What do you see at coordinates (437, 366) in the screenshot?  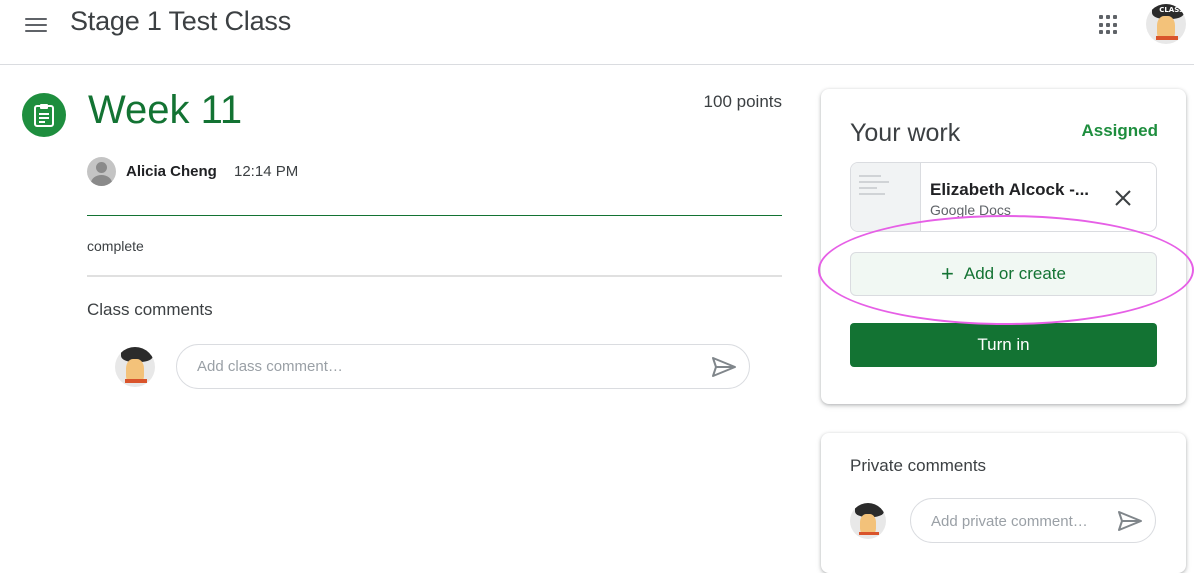 I see `class-comment-input` at bounding box center [437, 366].